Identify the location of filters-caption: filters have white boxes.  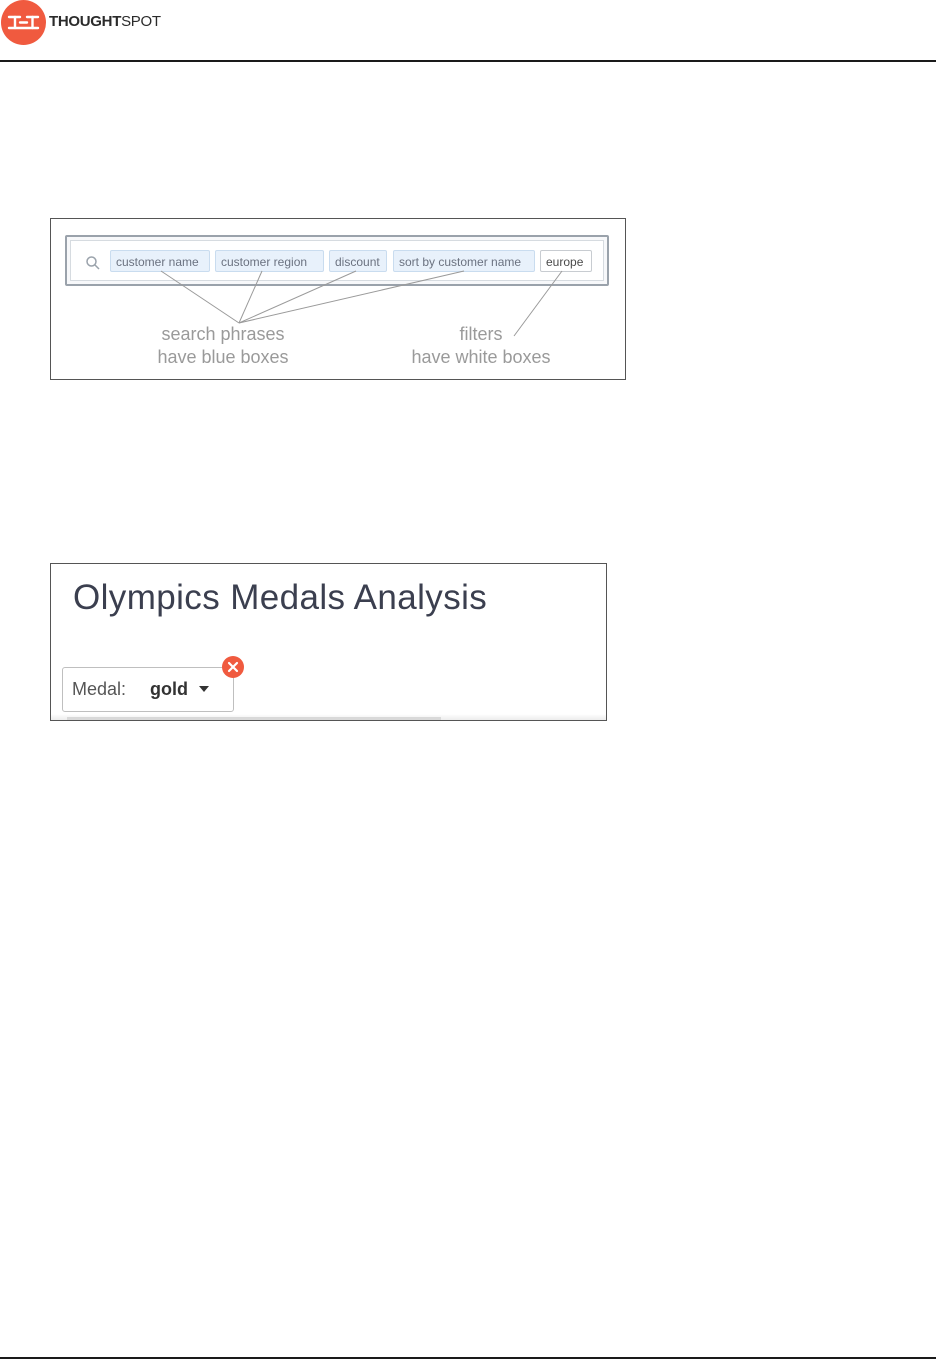
(481, 345).